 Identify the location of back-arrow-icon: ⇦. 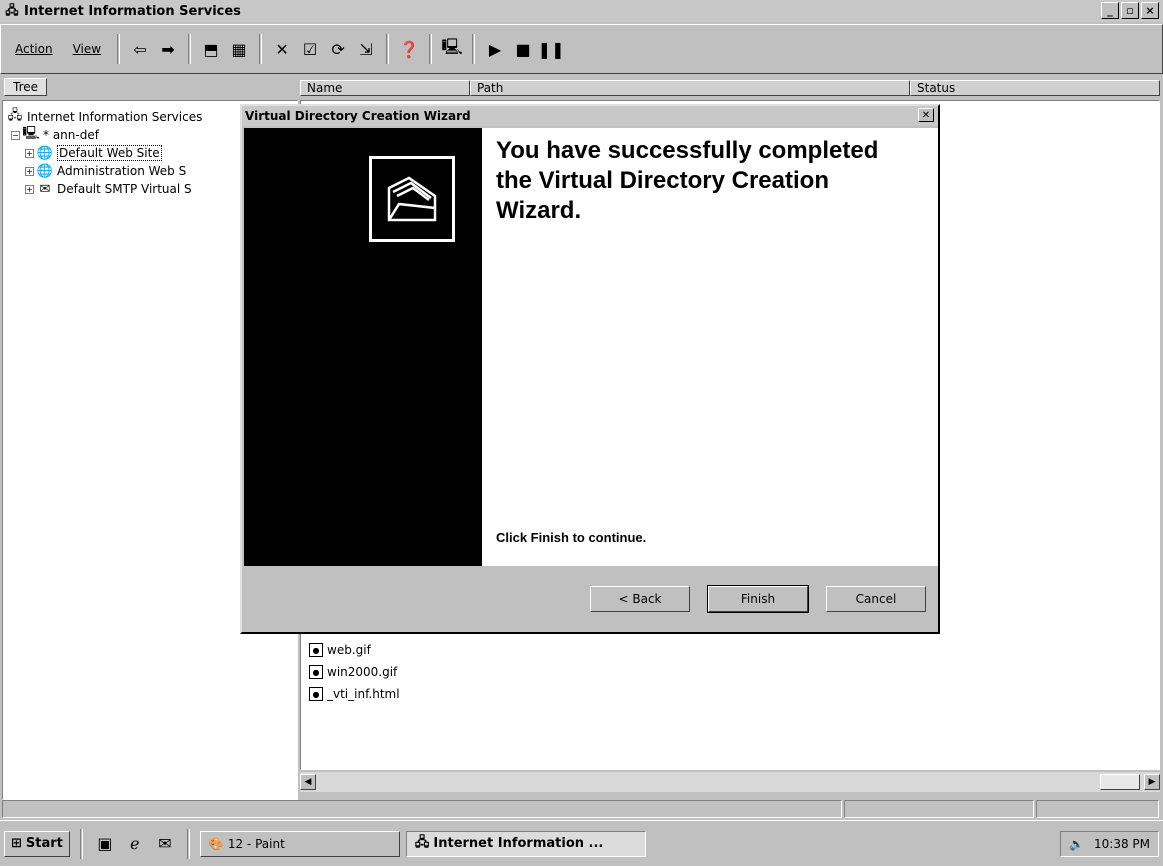
(140, 49).